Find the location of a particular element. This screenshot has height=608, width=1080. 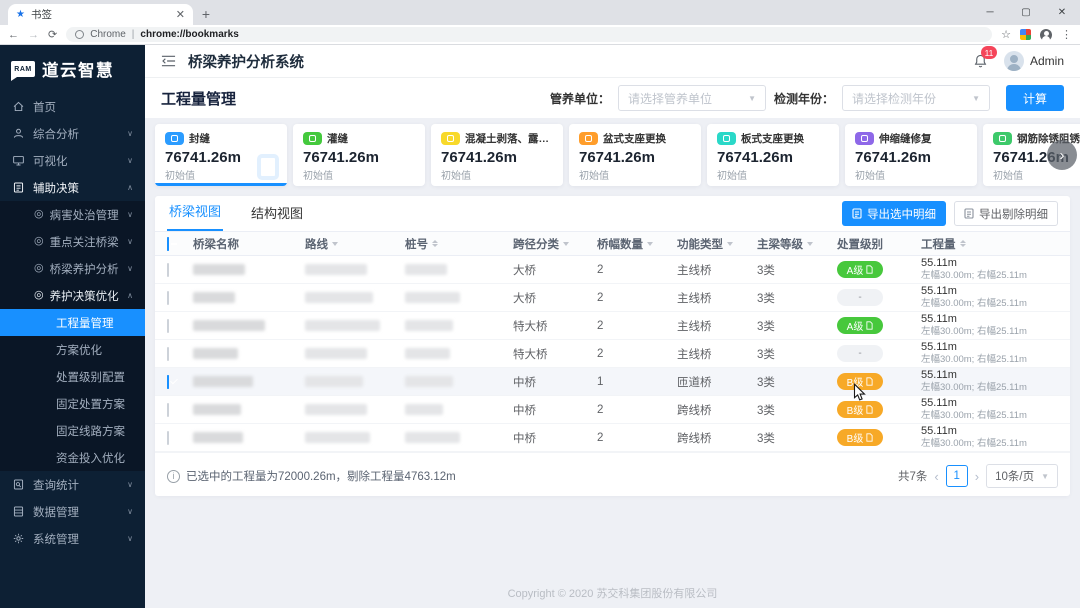

sidebar-item-sub: 处置级别配置 is located at coordinates (72, 376).